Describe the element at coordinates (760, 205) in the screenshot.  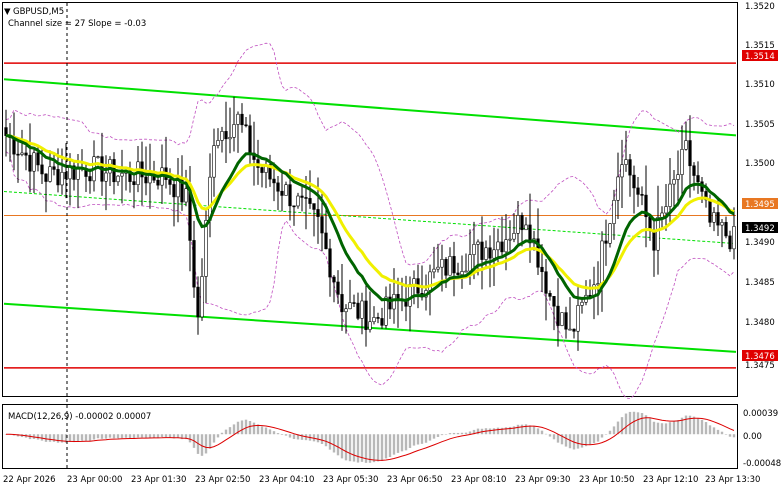
I see `bid-badge: 1.3495` at that location.